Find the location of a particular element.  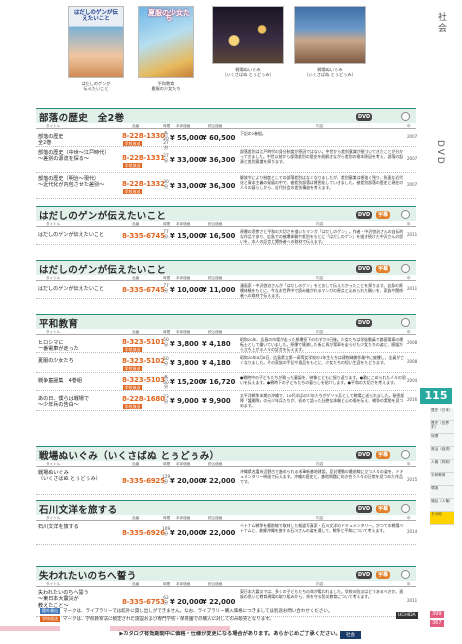

item-code: 8-335-6926 is located at coordinates (143, 533).